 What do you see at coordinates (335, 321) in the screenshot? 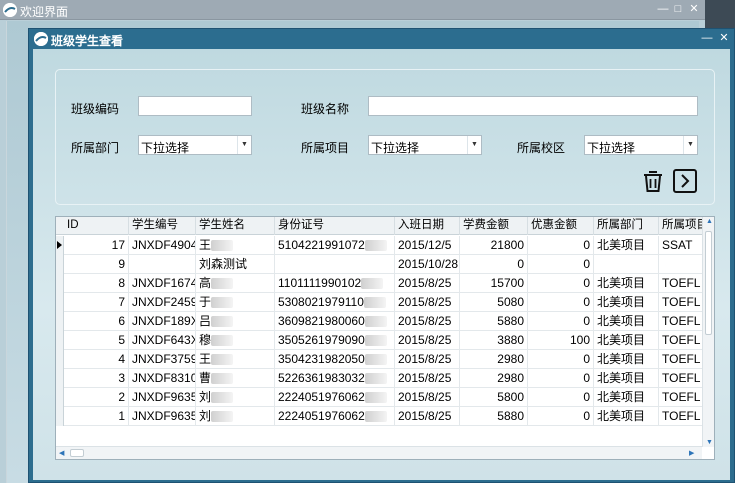
I see `table-cell: 3609821980060` at bounding box center [335, 321].